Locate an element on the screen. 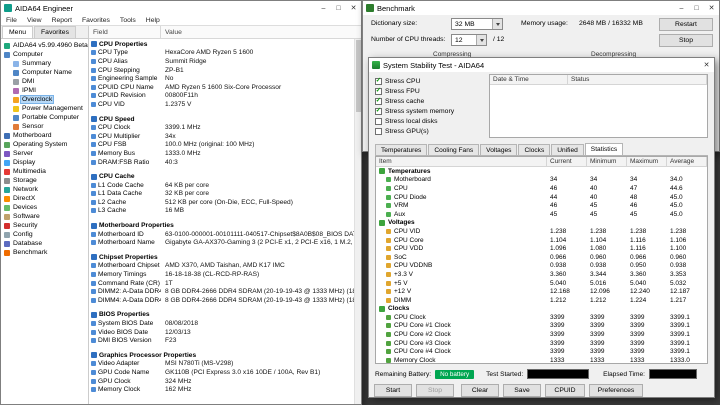 The image size is (720, 405). stats-row-3-3-v: +3.3 V 3.360 3.344 3.360 3.353 is located at coordinates (541, 274).